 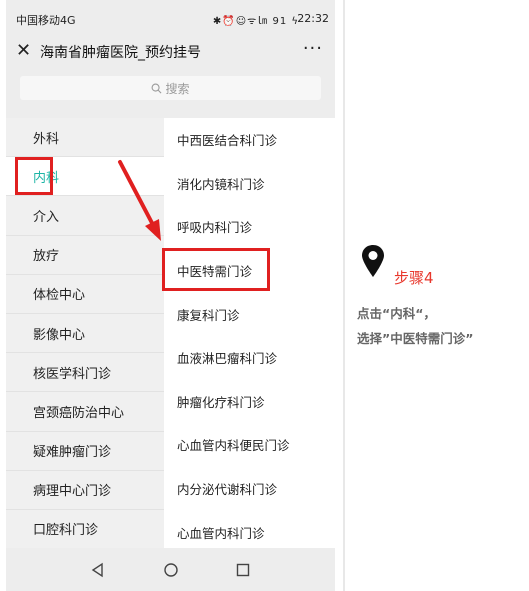 I want to click on title-bar: ✕ 海南省肿瘤医院_预约挂号 ···, so click(x=170, y=52).